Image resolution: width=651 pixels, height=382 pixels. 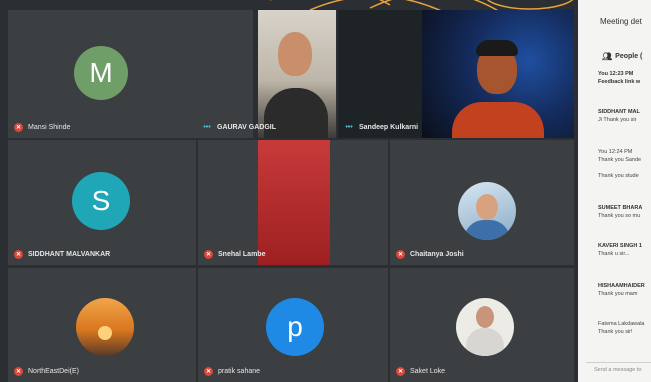 I want to click on message-sender: You 12:24 PM, so click(x=615, y=152).